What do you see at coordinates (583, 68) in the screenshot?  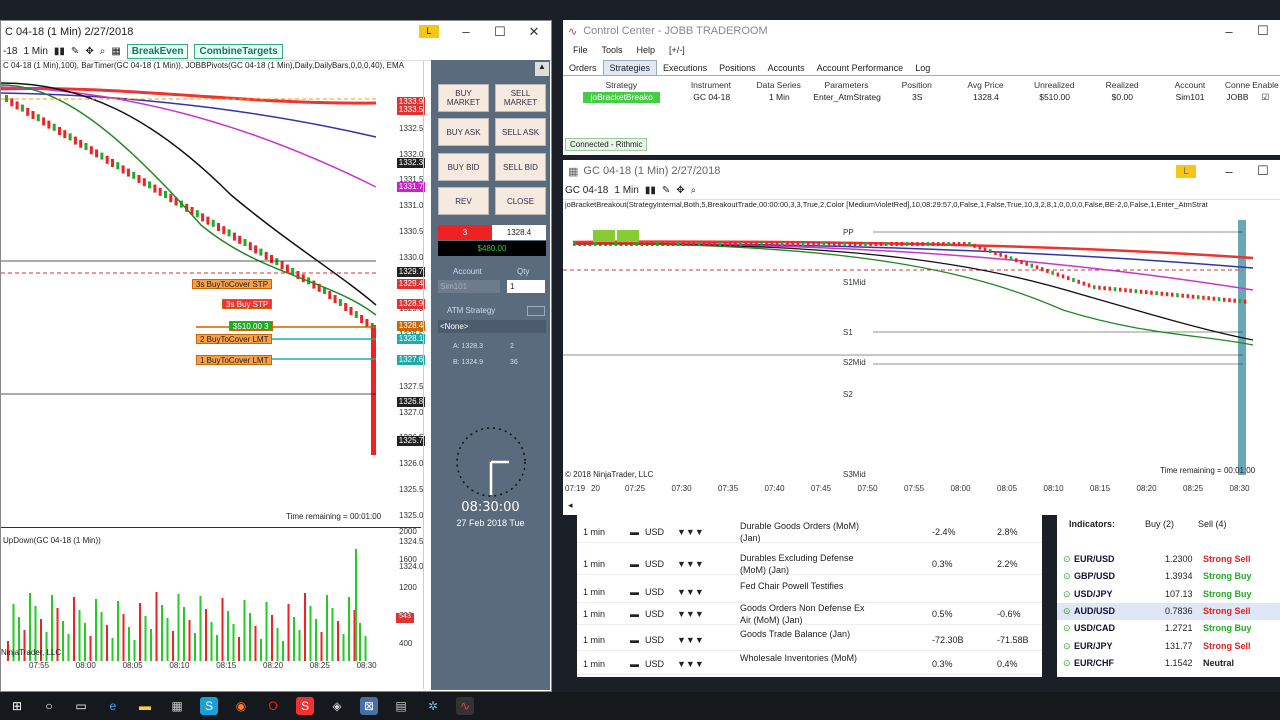 I see `tab-orders: Orders` at bounding box center [583, 68].